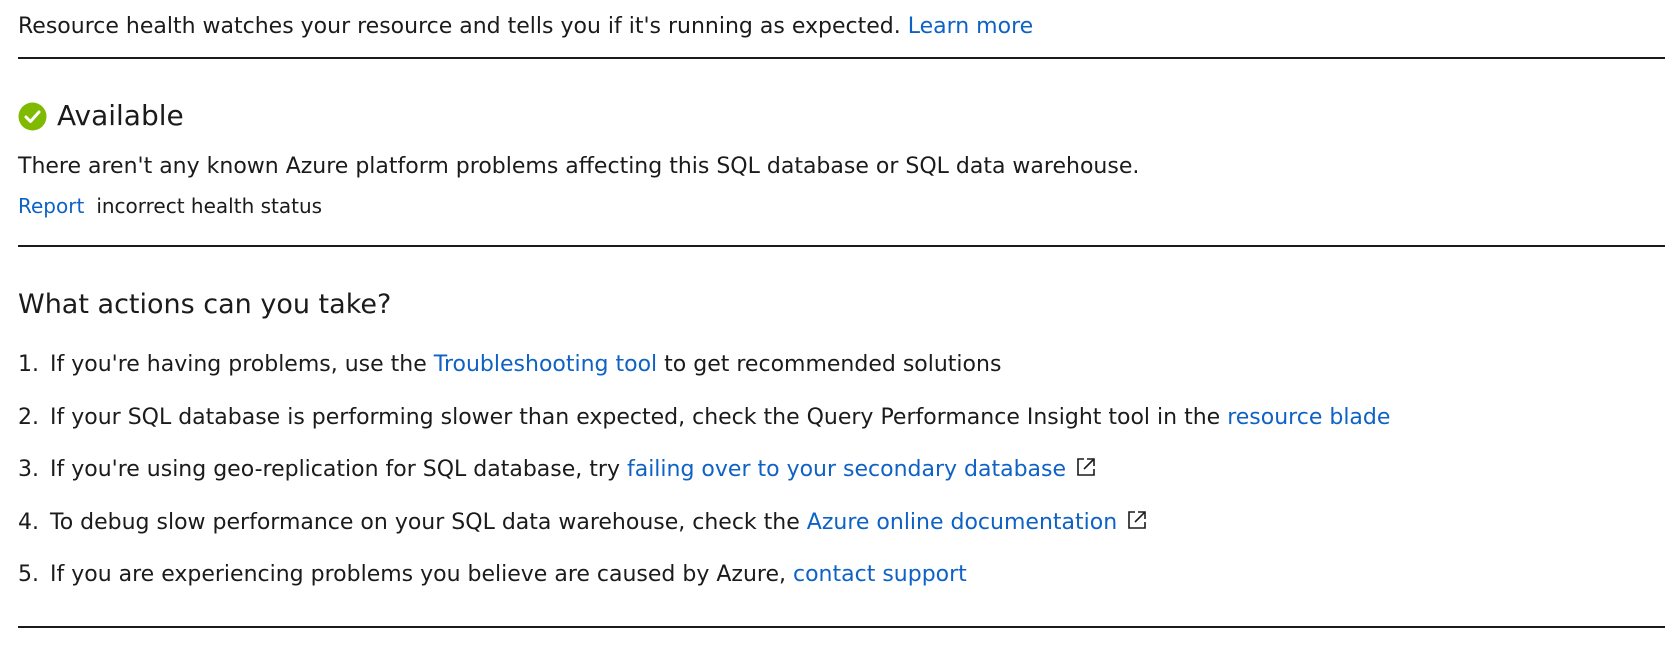 This screenshot has height=660, width=1674. What do you see at coordinates (120, 115) in the screenshot?
I see `status-title: Available` at bounding box center [120, 115].